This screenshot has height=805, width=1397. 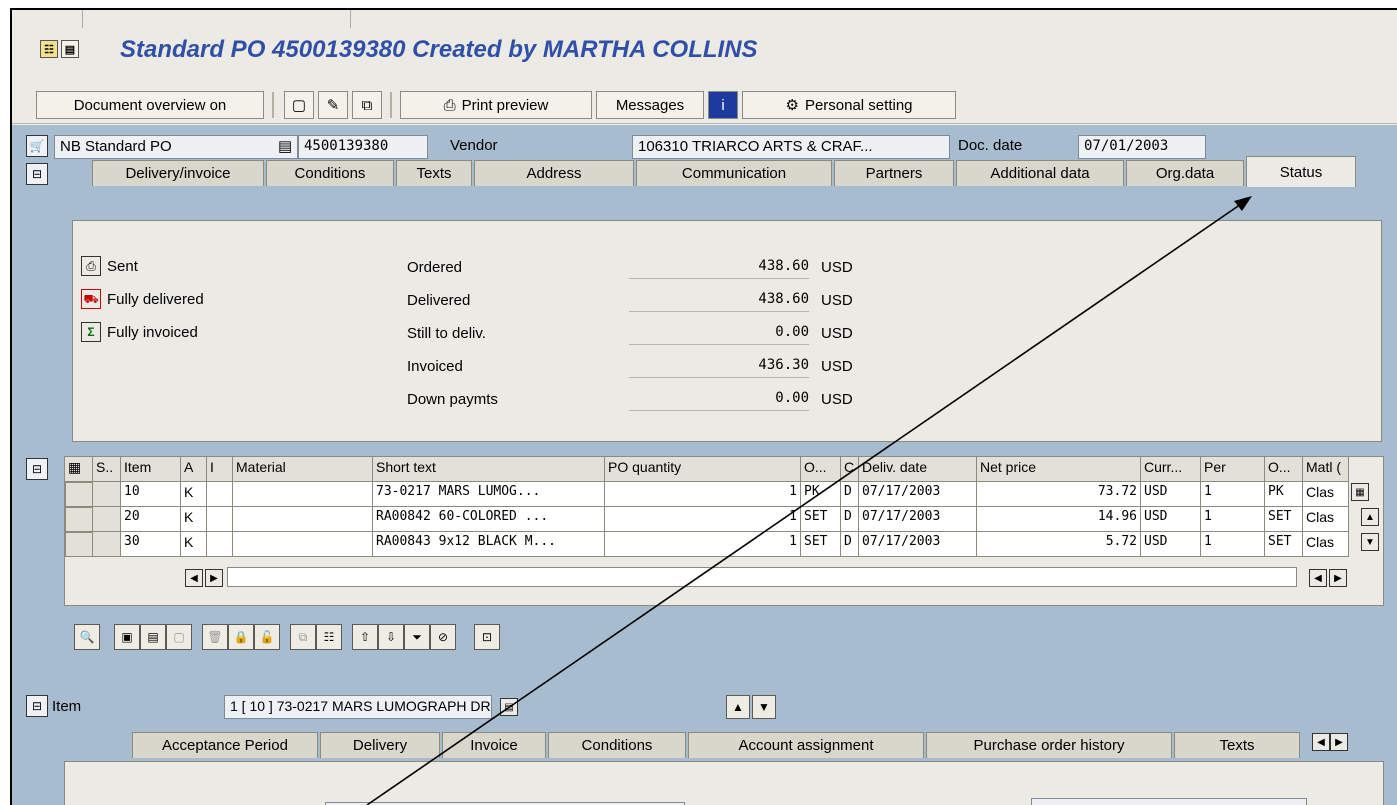 What do you see at coordinates (70, 49) in the screenshot?
I see `menu-icon: ▤` at bounding box center [70, 49].